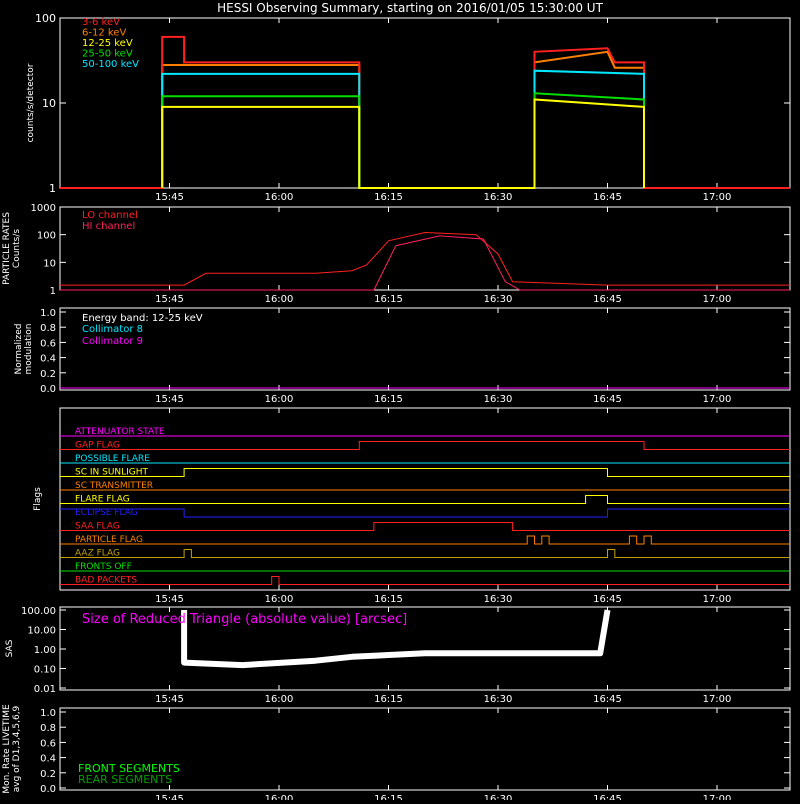 The width and height of the screenshot is (800, 804). I want to click on flags-panel-xtick-label: 17:00, so click(717, 599).